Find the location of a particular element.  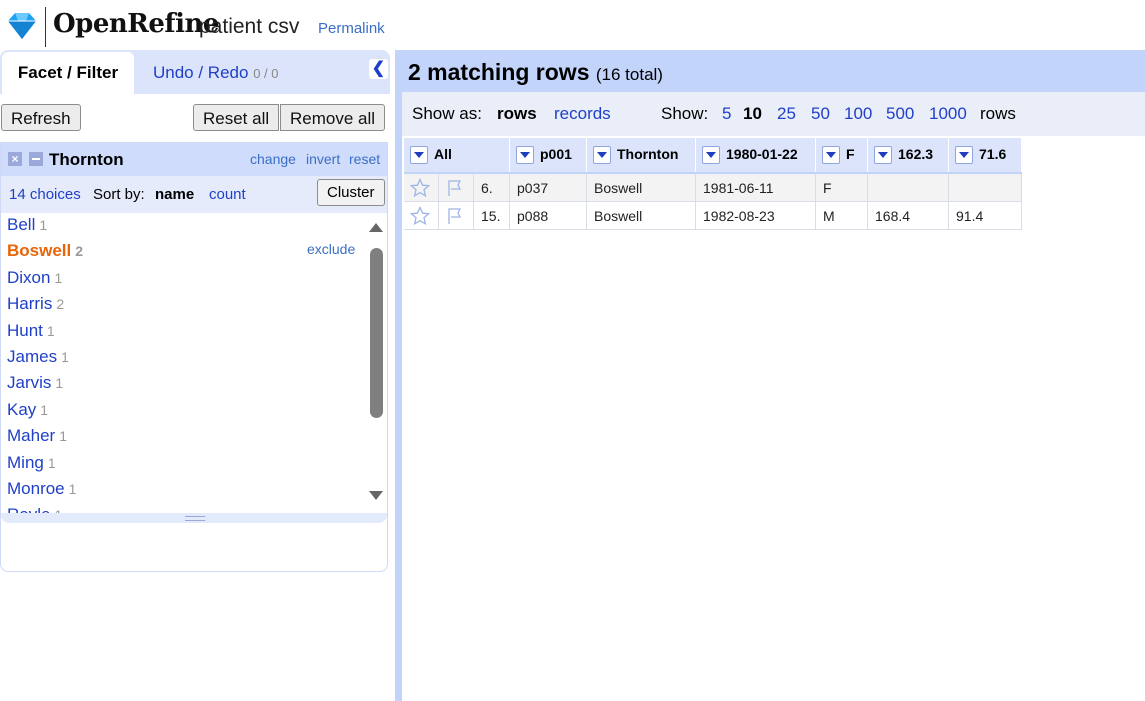

facet-choice: Royle1 is located at coordinates (34, 509).